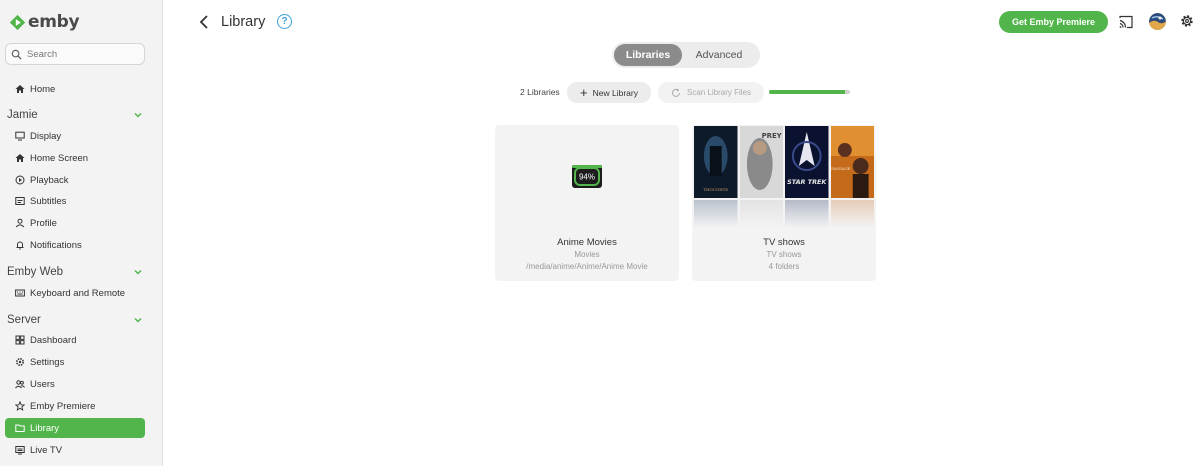  What do you see at coordinates (675, 92) in the screenshot?
I see `refresh-icon` at bounding box center [675, 92].